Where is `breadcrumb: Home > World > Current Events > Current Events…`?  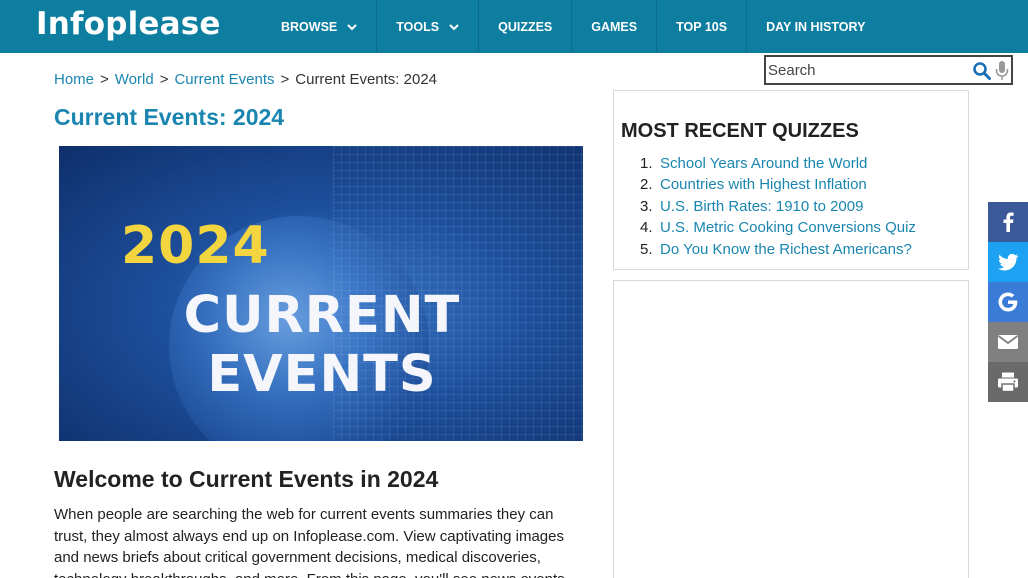
breadcrumb: Home > World > Current Events > Current Events… is located at coordinates (245, 79).